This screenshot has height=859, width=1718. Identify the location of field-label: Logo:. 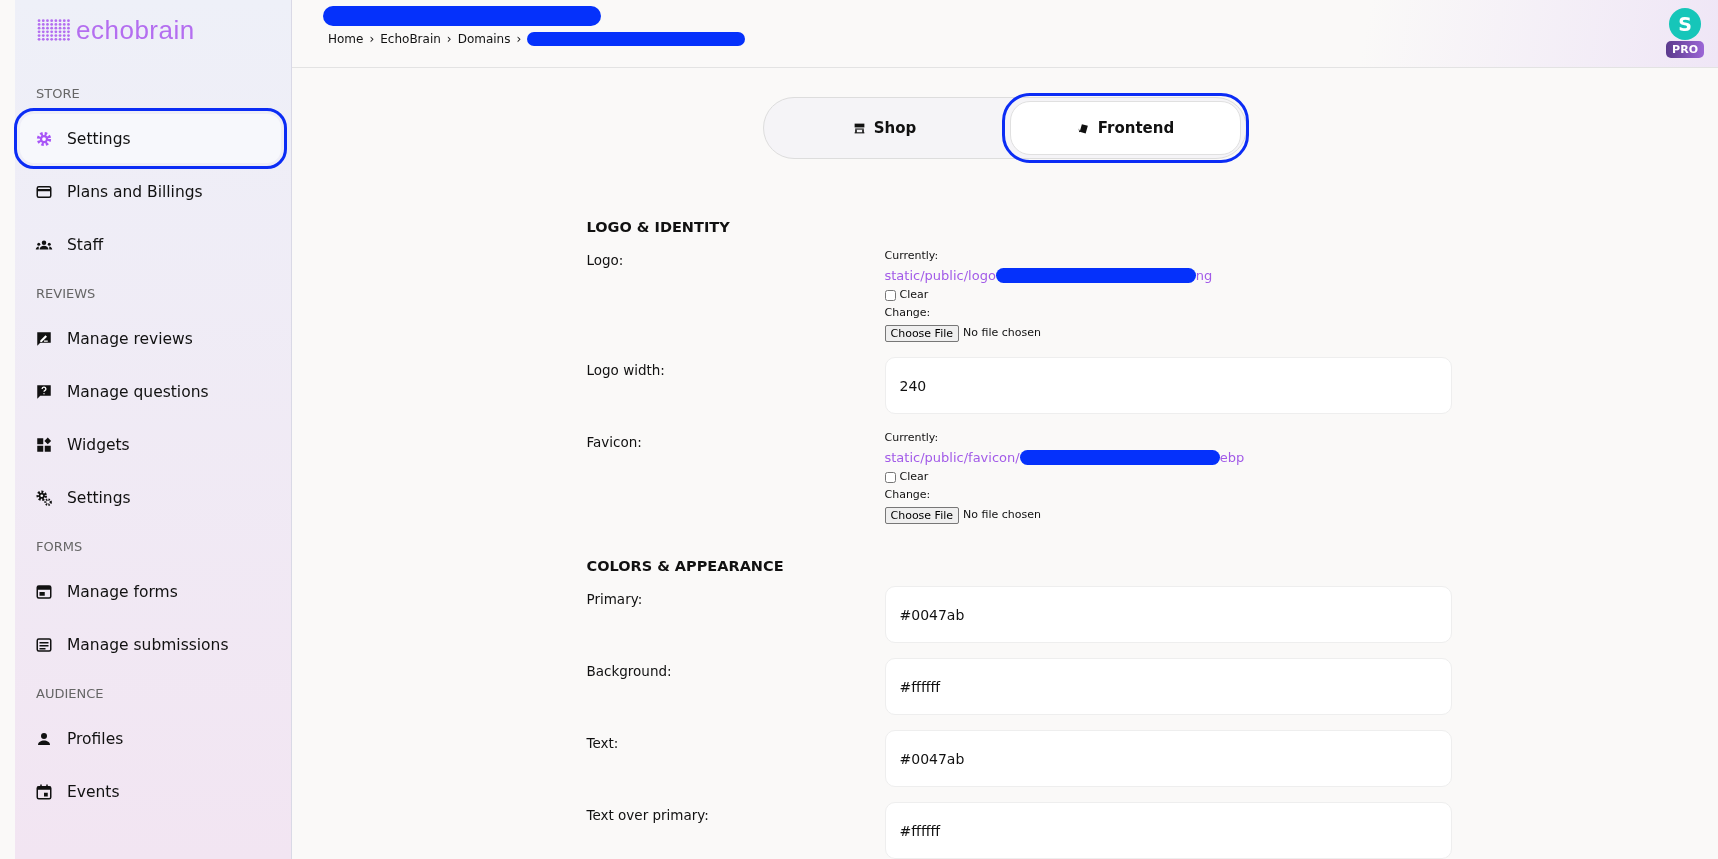
(605, 260).